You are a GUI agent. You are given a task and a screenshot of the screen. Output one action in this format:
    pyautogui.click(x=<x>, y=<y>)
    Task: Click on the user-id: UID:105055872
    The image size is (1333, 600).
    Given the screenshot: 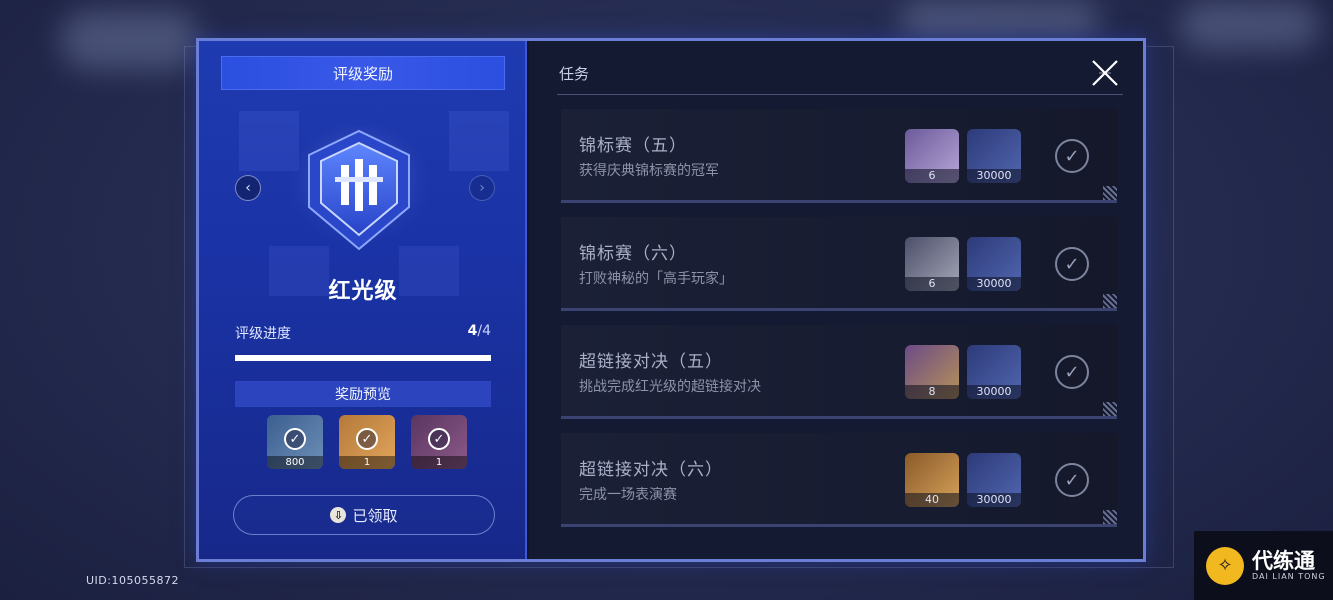 What is the action you would take?
    pyautogui.click(x=132, y=580)
    